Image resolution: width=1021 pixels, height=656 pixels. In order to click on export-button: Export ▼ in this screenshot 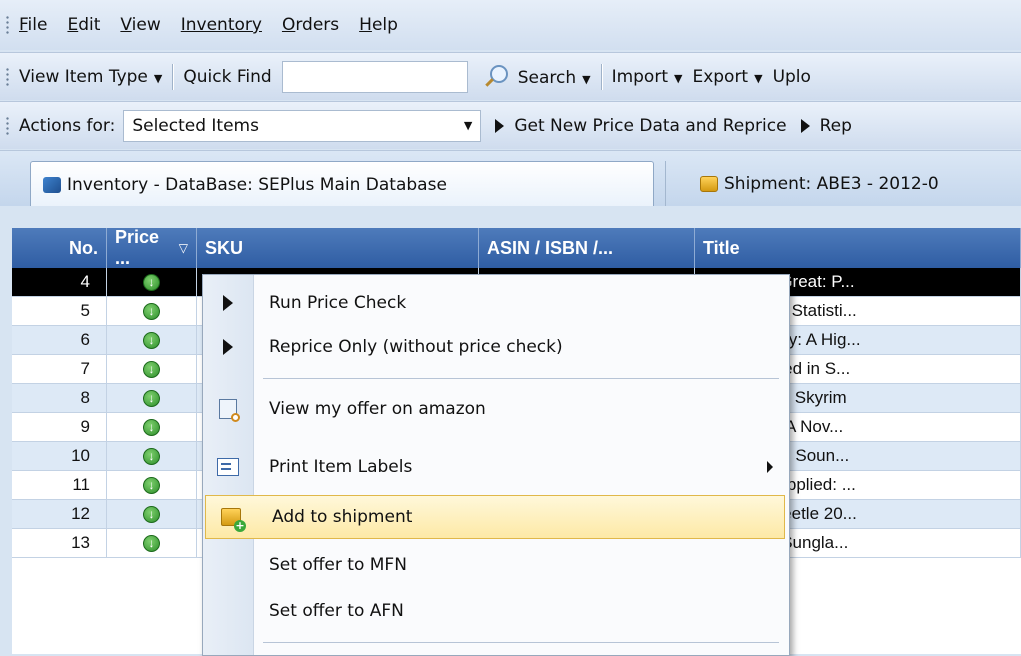, I will do `click(727, 77)`.